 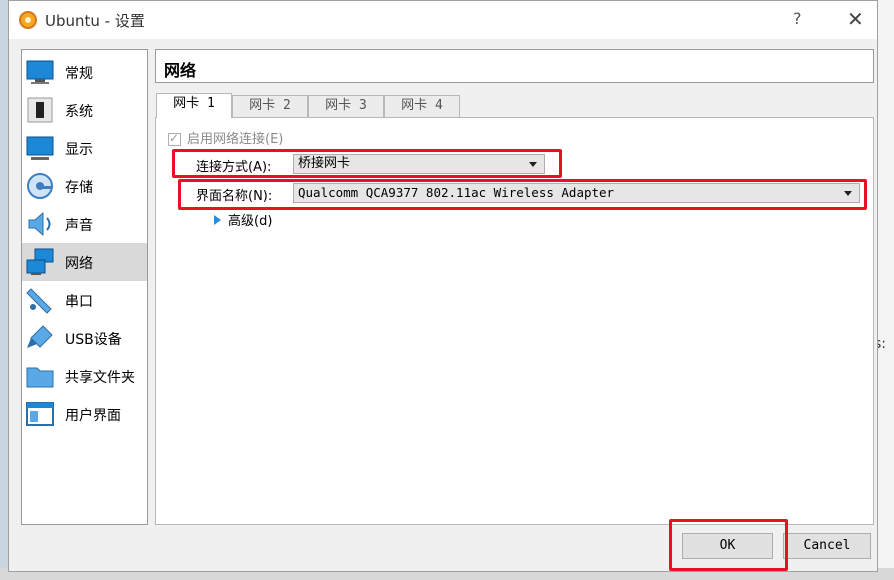 What do you see at coordinates (79, 302) in the screenshot?
I see `sidebar-item-label: 串口` at bounding box center [79, 302].